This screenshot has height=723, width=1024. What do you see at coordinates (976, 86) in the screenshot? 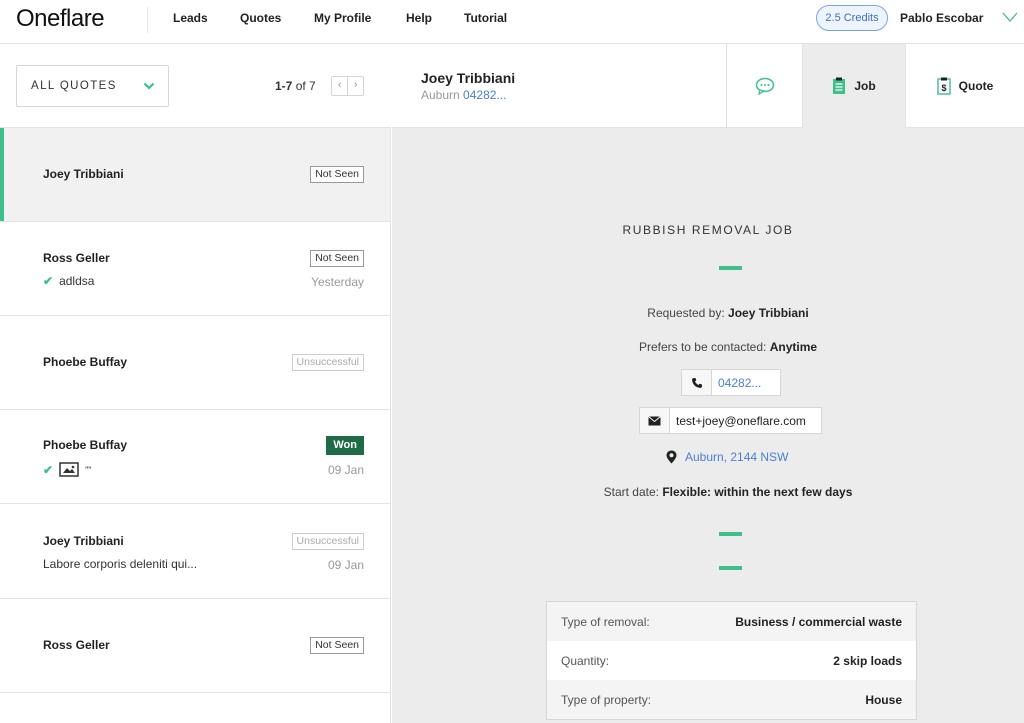
I see `tab-quote-label: Quote` at bounding box center [976, 86].